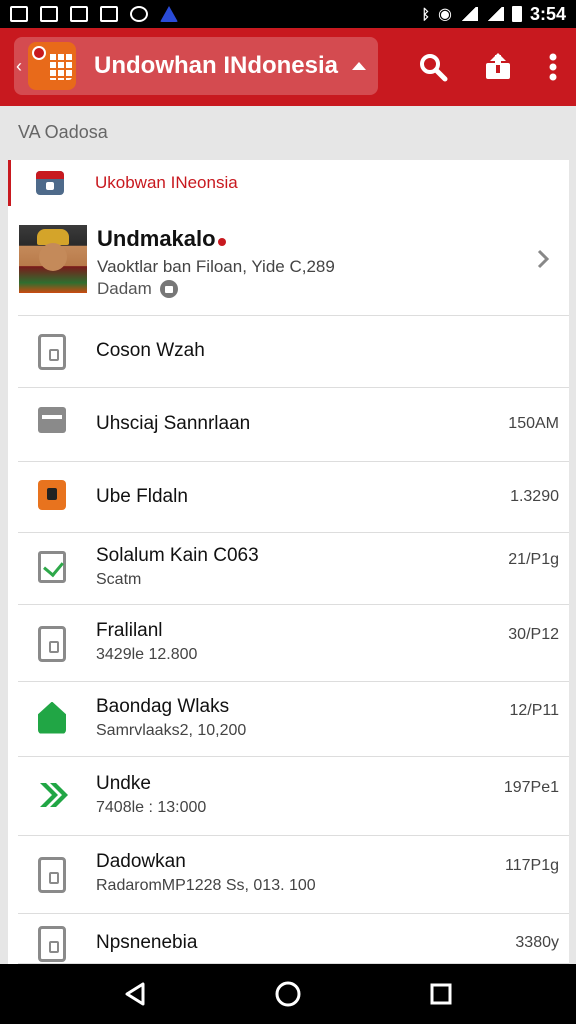  What do you see at coordinates (21, 66) in the screenshot?
I see `back-chevron-icon: ‹` at bounding box center [21, 66].